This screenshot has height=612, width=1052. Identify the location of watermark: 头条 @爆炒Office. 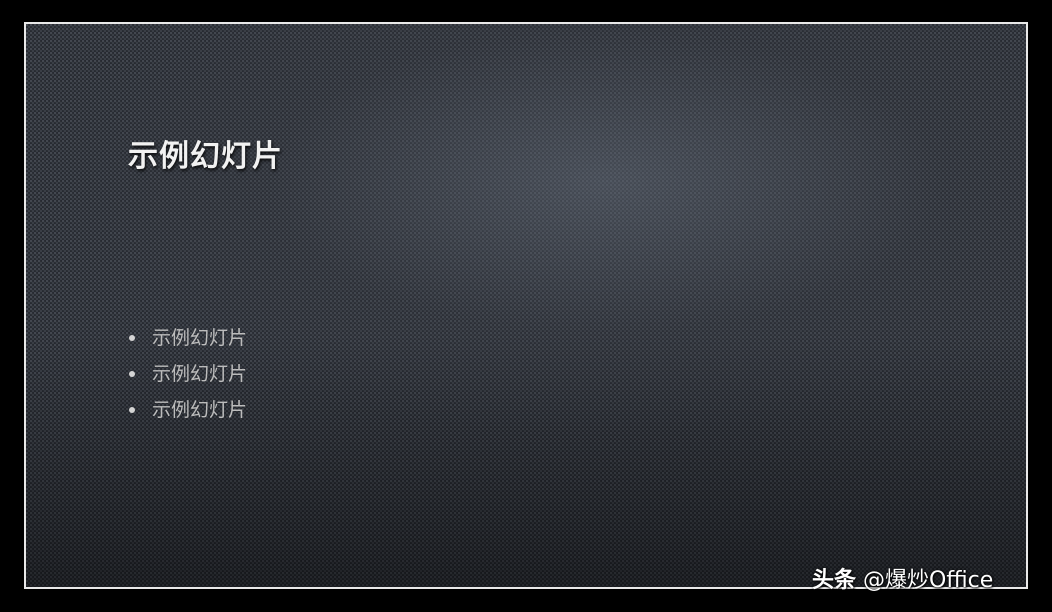
(902, 578).